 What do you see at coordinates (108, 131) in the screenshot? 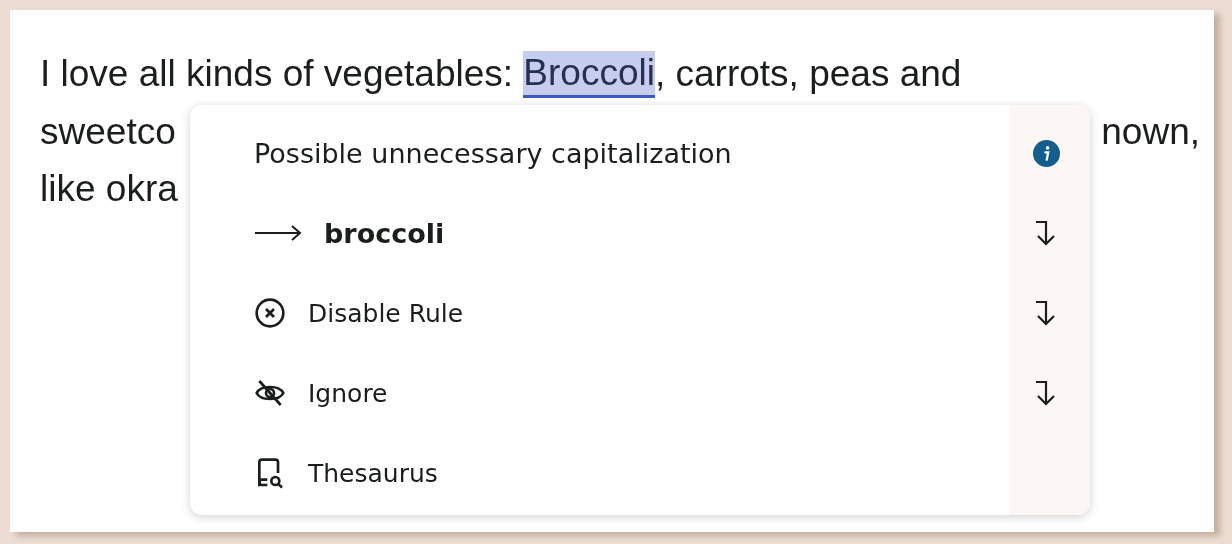
I see `document-text: sweetco` at bounding box center [108, 131].